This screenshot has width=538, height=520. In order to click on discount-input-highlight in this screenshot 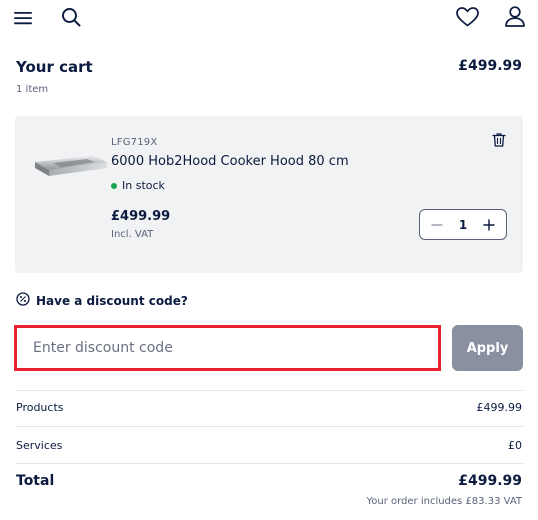, I will do `click(227, 348)`.